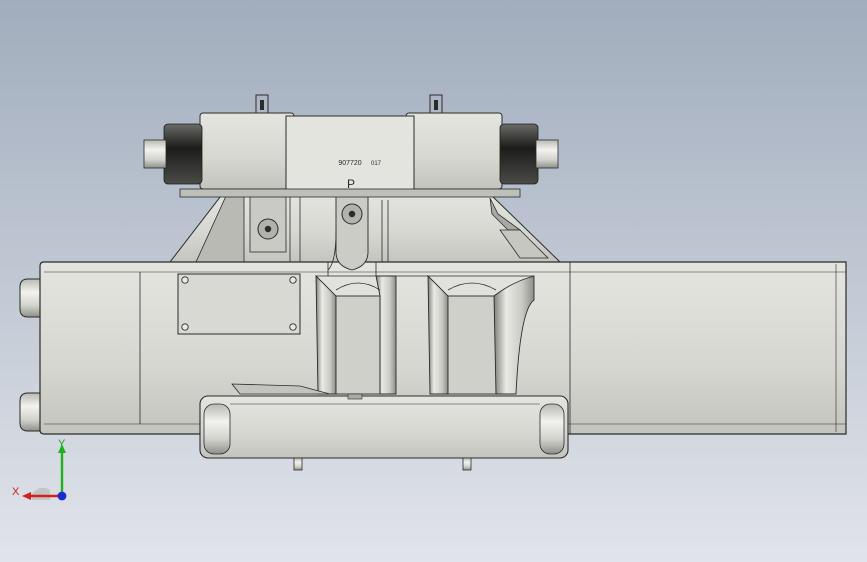  Describe the element at coordinates (62, 444) in the screenshot. I see `y-axis-label: Y` at that location.